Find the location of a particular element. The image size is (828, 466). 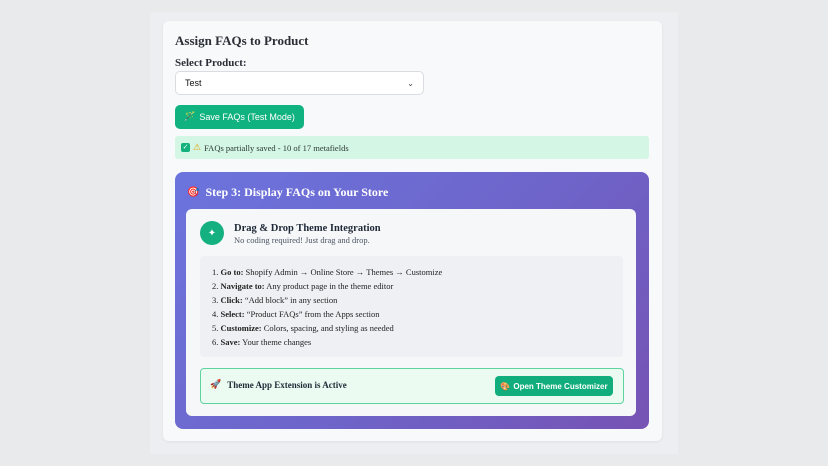

integration-title: Drag & Drop Theme Integration is located at coordinates (307, 228).